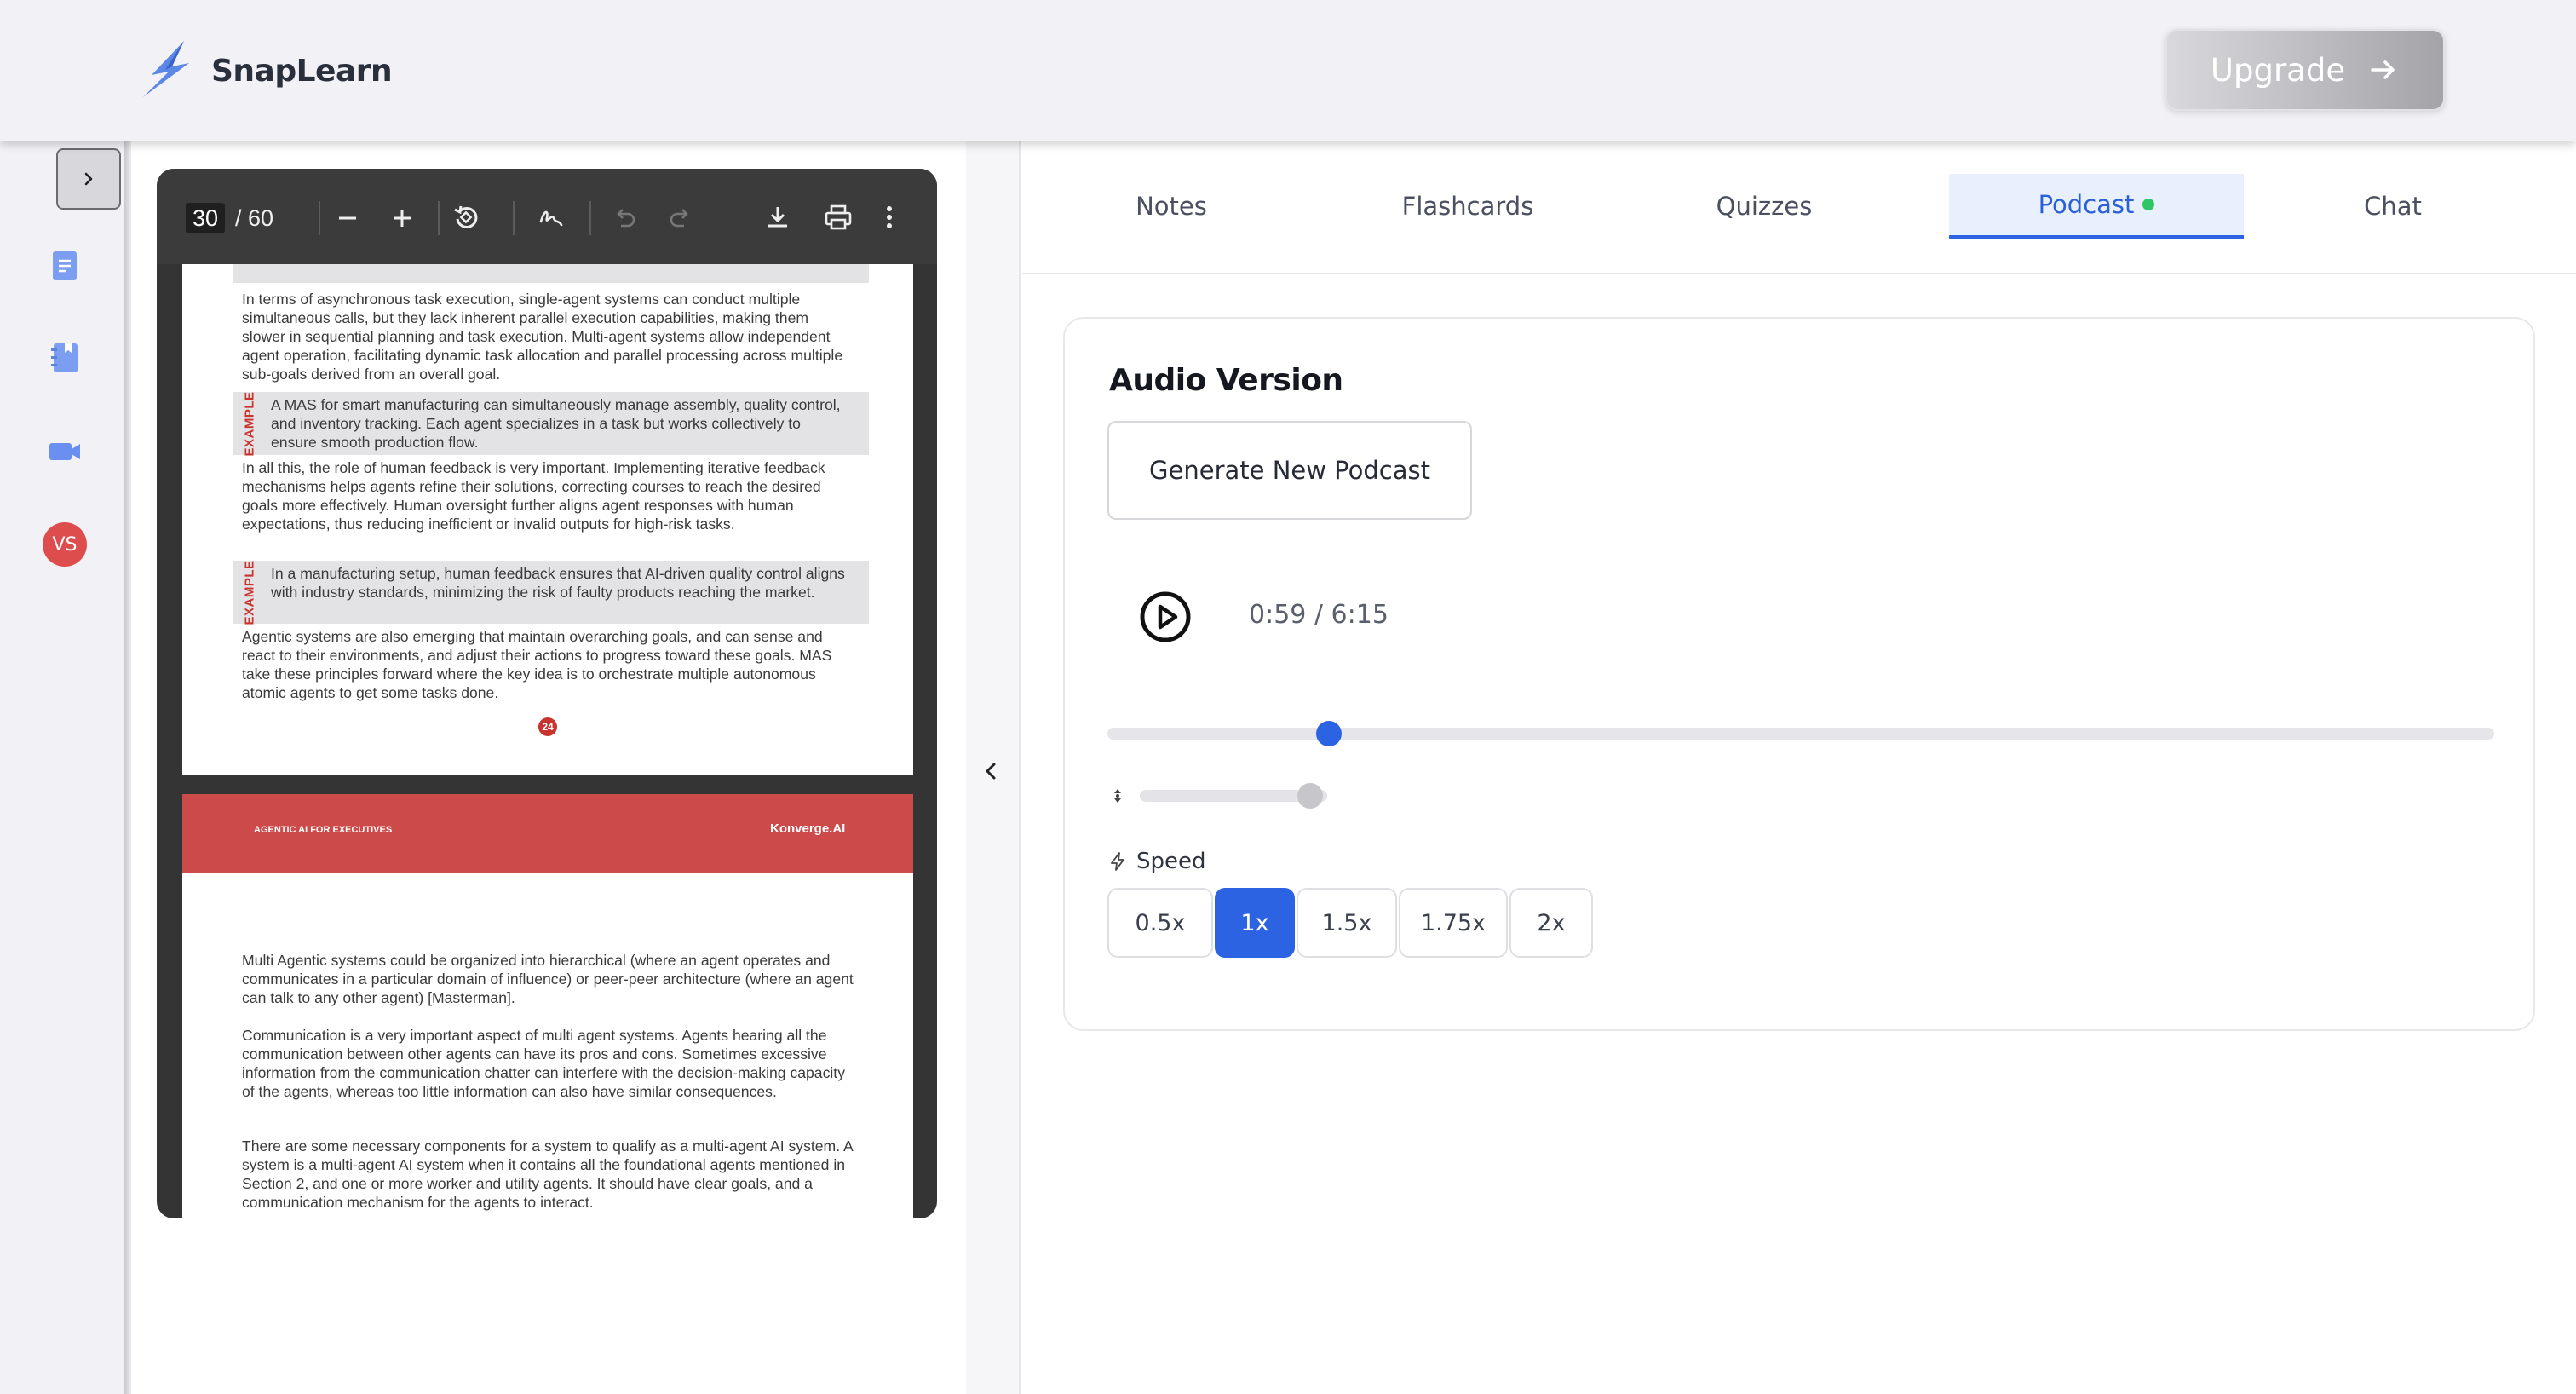  I want to click on speed-heading: Speed, so click(1156, 861).